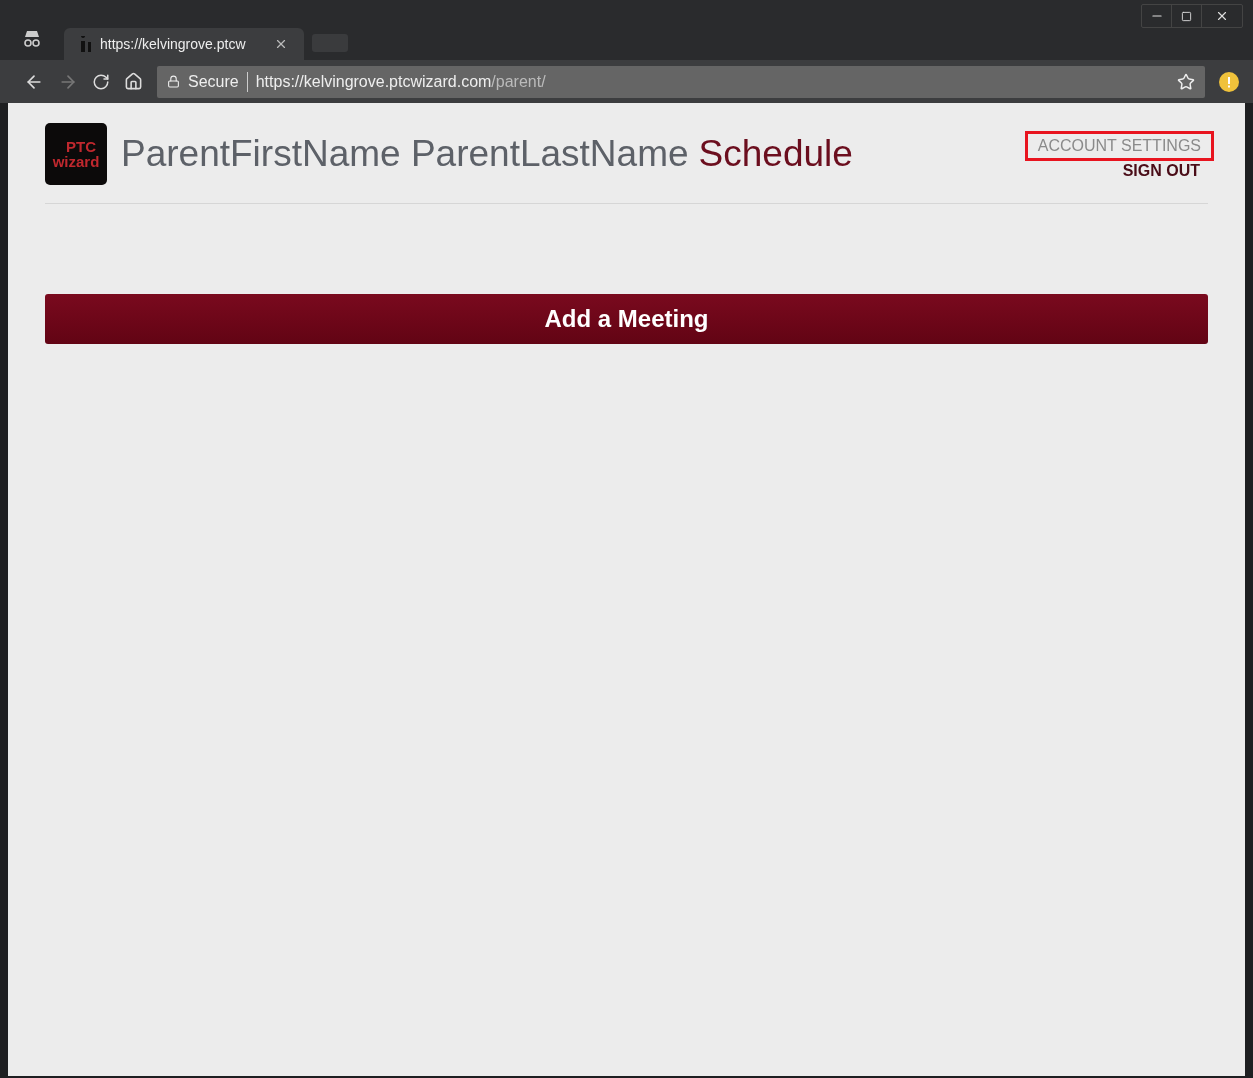 The image size is (1253, 1078). What do you see at coordinates (213, 81) in the screenshot?
I see `secure-label: Secure` at bounding box center [213, 81].